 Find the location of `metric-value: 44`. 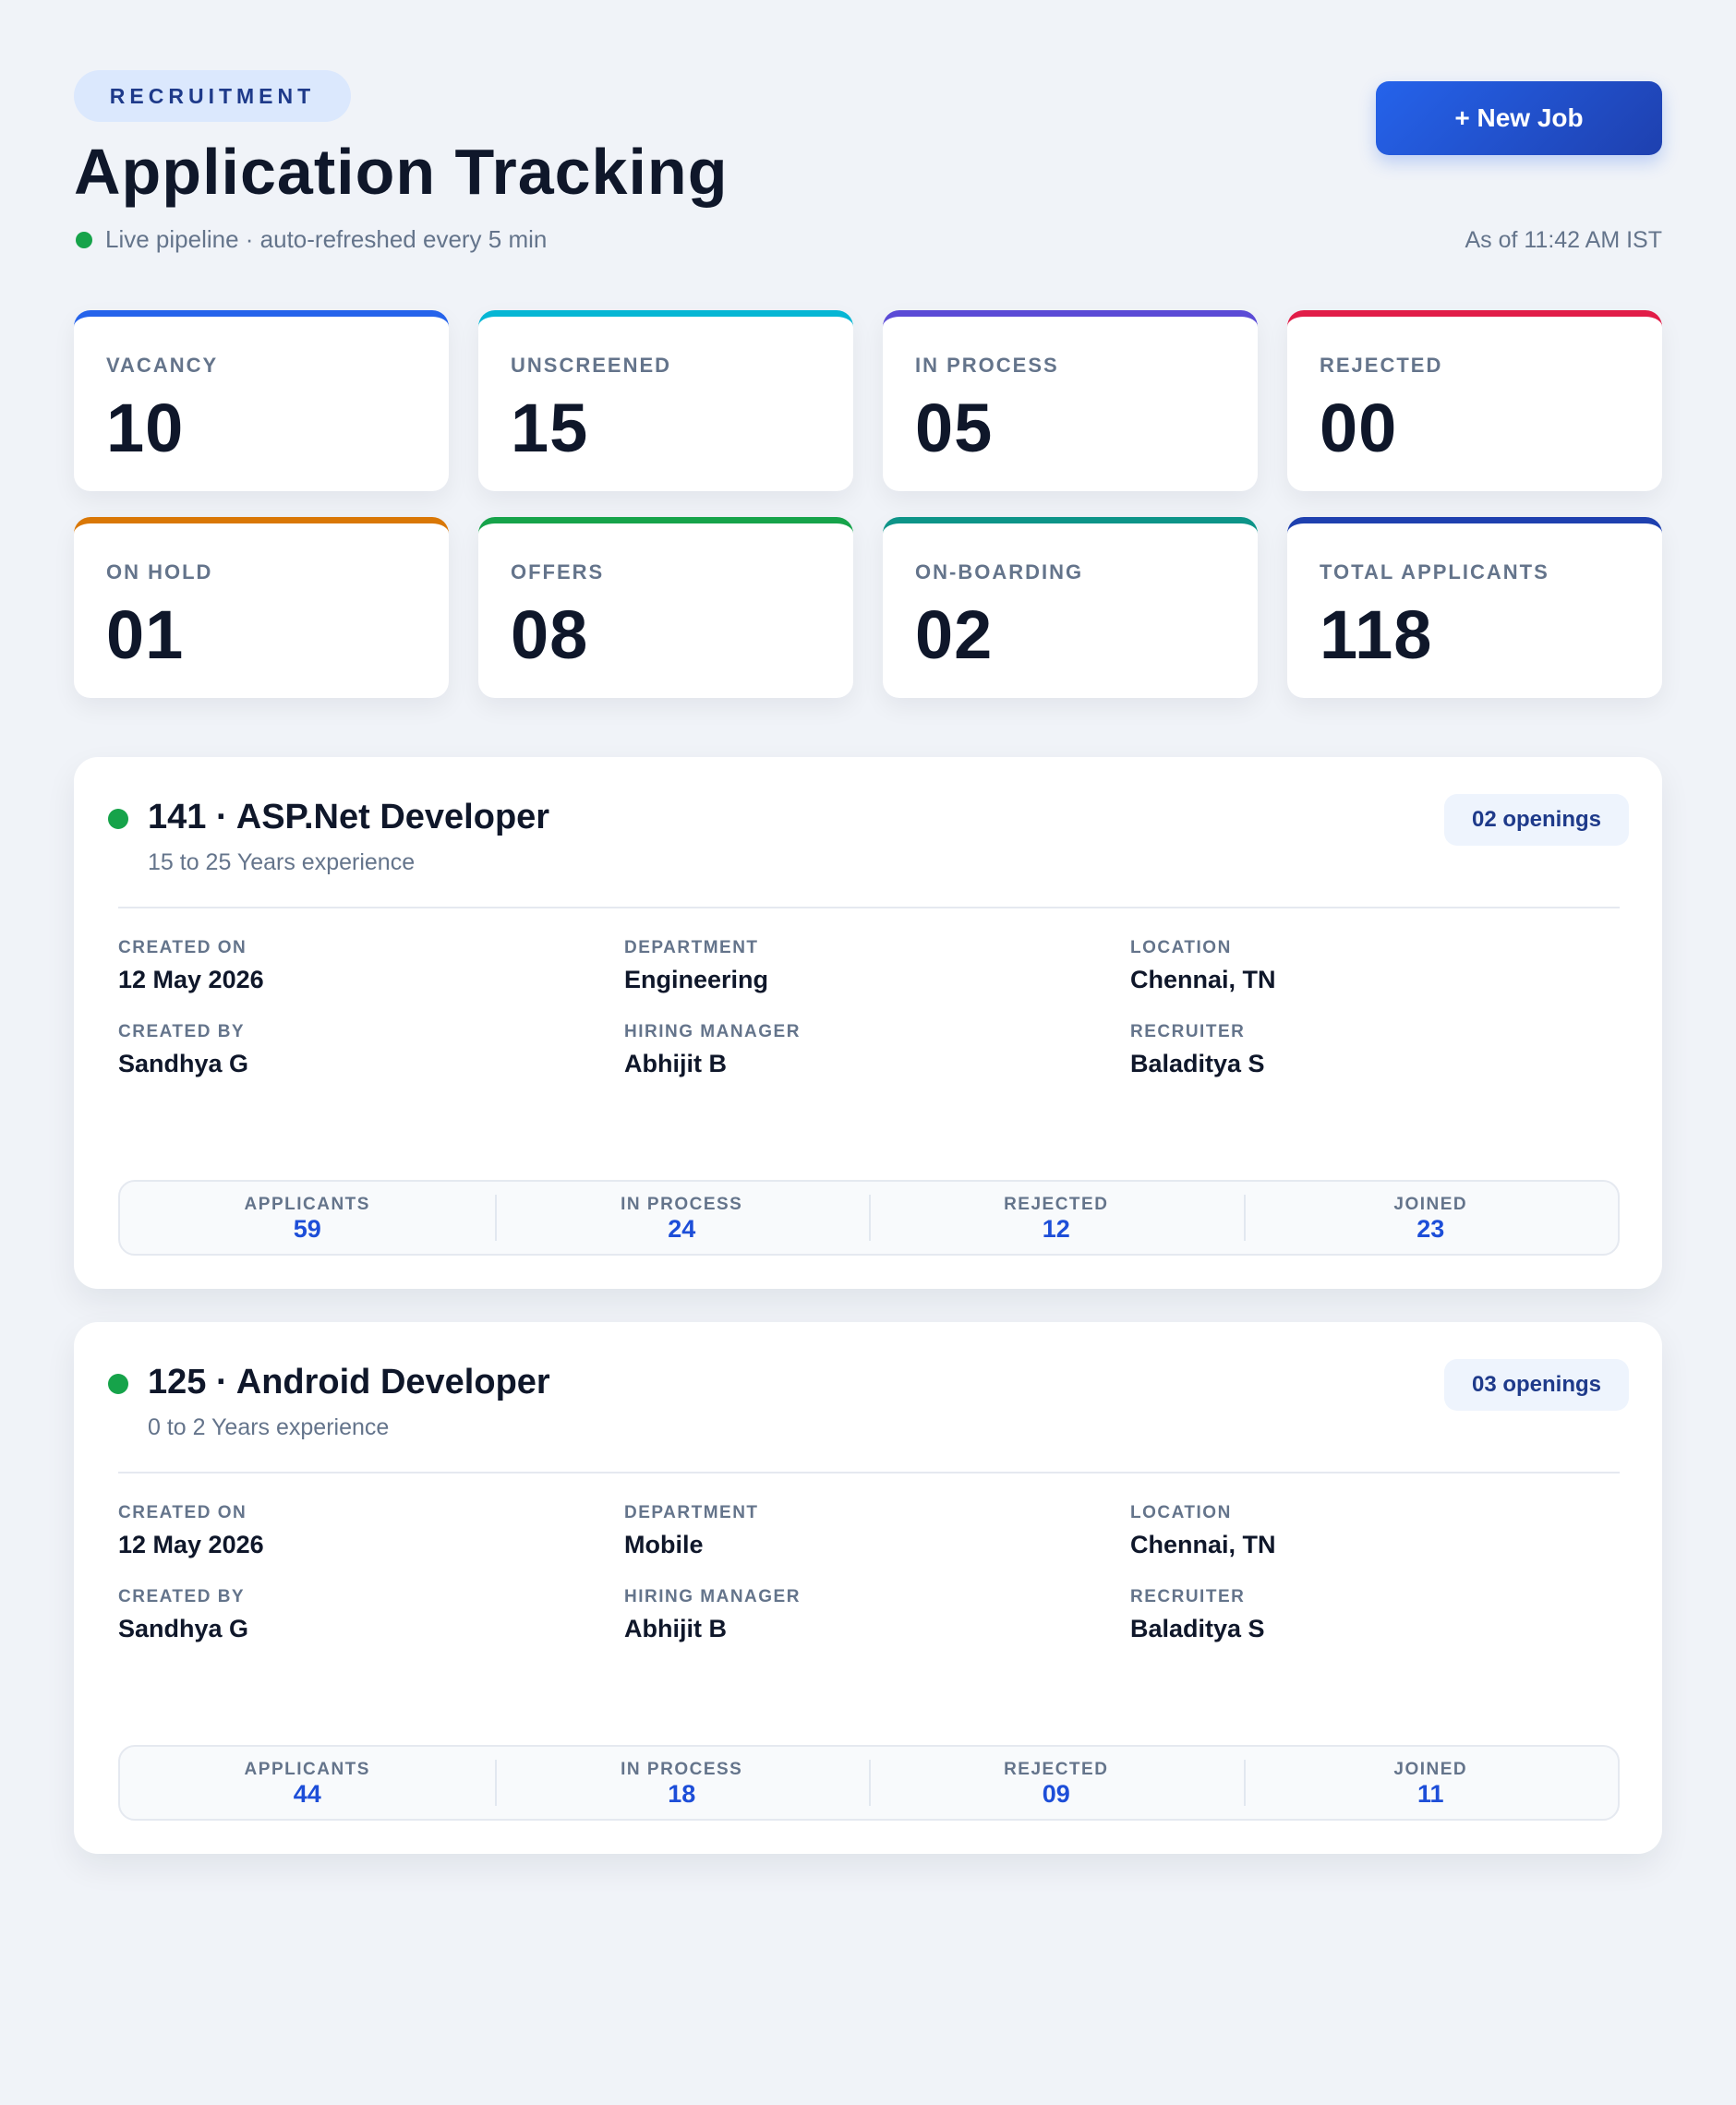

metric-value: 44 is located at coordinates (307, 1794).